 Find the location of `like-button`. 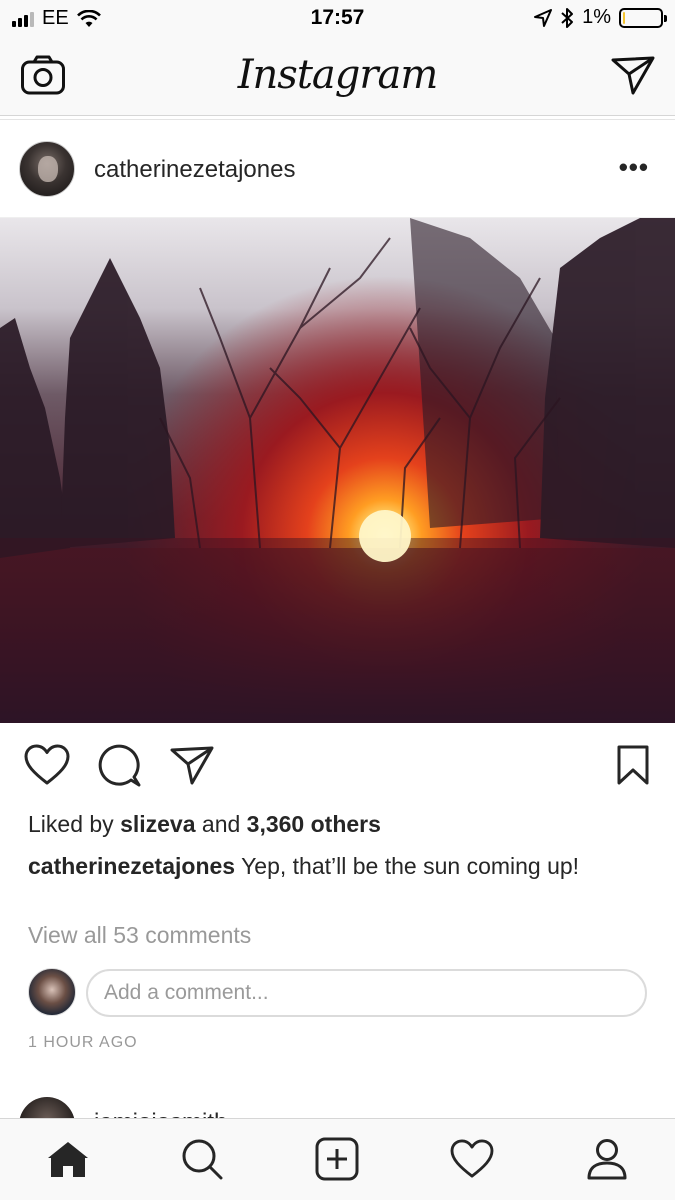

like-button is located at coordinates (47, 767).